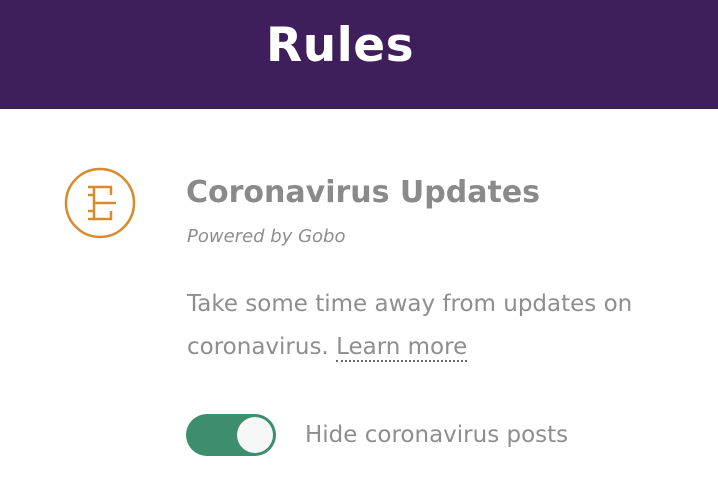 This screenshot has width=718, height=500. I want to click on learn-more-link: Learn more, so click(402, 348).